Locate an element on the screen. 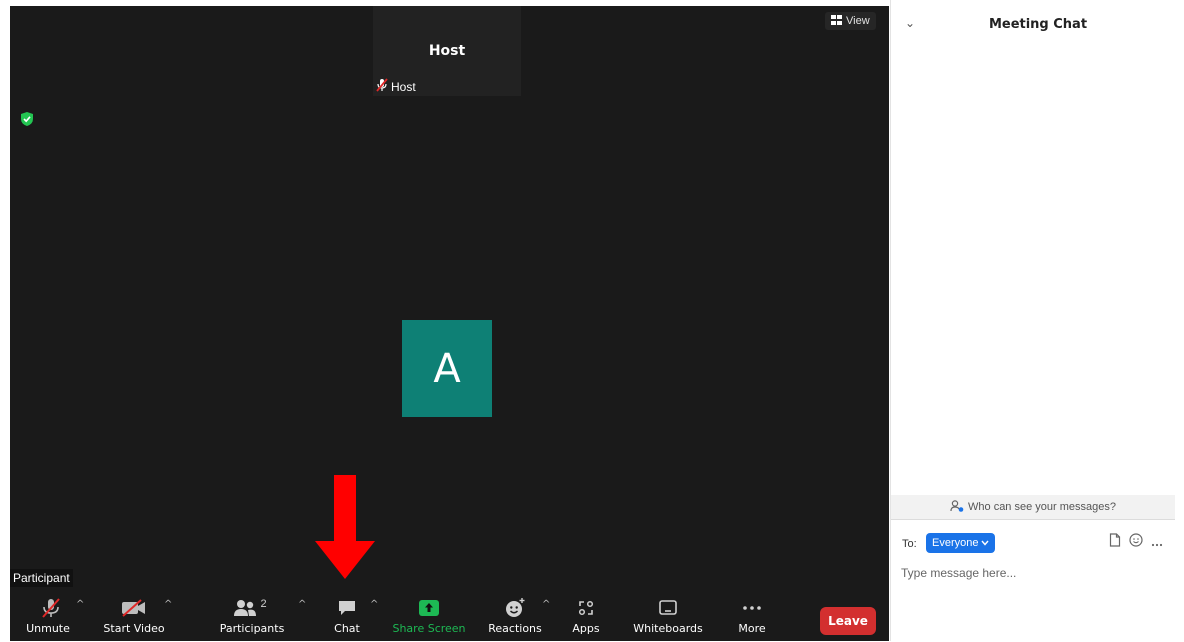 This screenshot has height=642, width=1184. view-button-label: View is located at coordinates (858, 21).